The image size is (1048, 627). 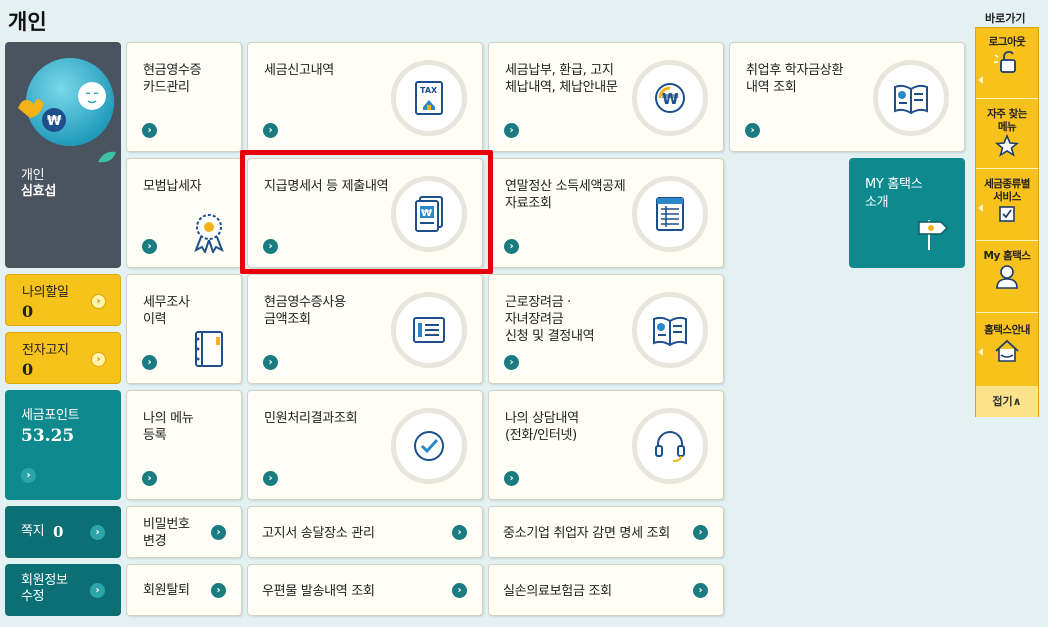 What do you see at coordinates (670, 98) in the screenshot?
I see `won-coin-icon: ₩` at bounding box center [670, 98].